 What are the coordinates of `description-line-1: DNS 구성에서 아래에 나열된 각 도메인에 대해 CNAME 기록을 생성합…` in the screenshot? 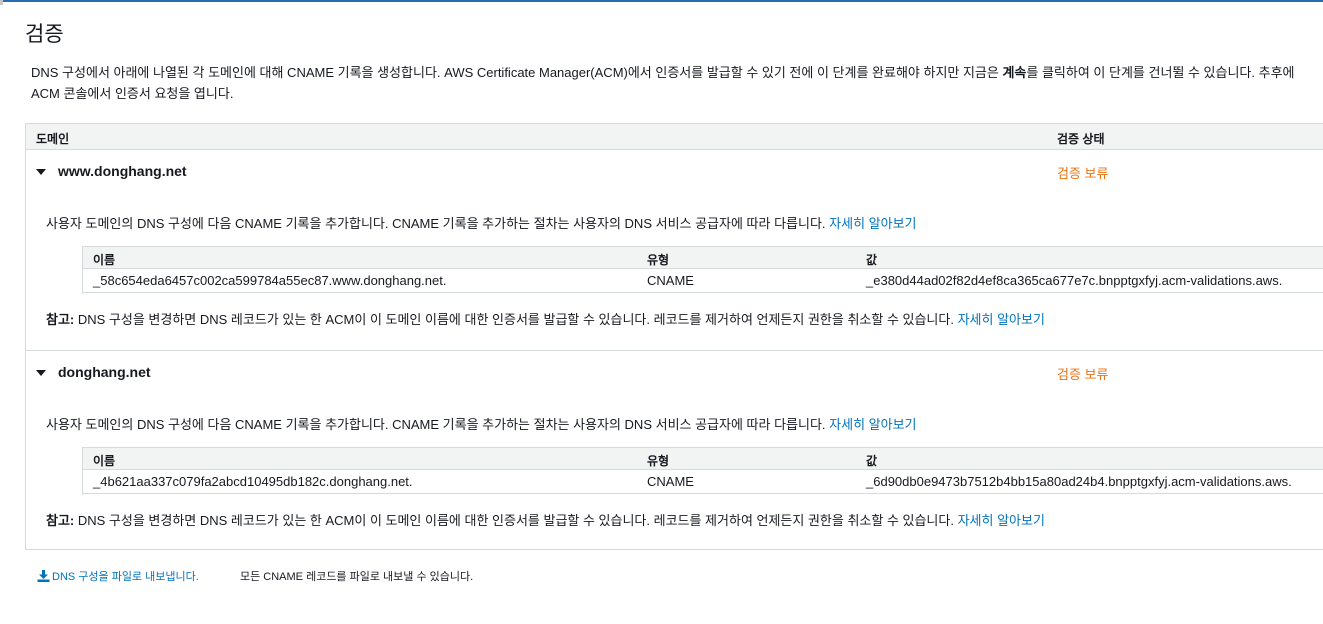 It's located at (677, 72).